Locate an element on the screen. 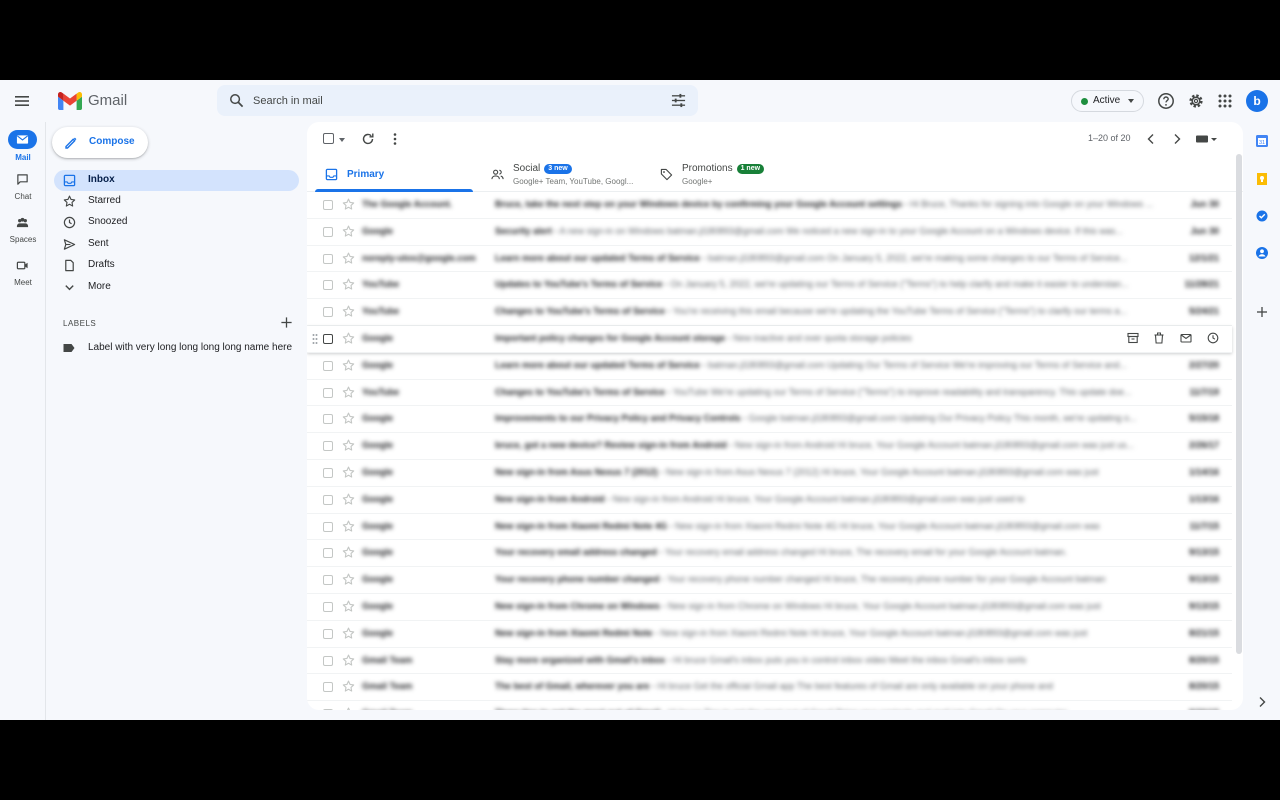  status-selector: Active is located at coordinates (1107, 101).